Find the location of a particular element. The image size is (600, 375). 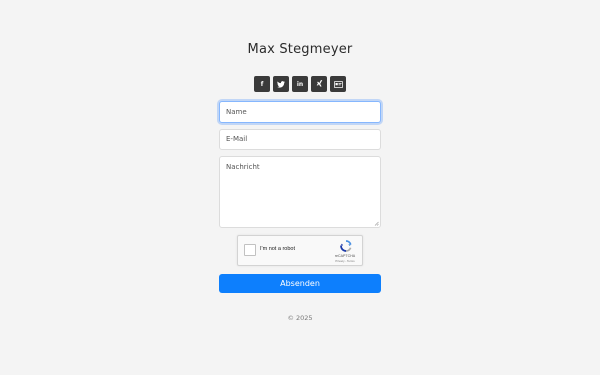

id-card-icon is located at coordinates (338, 84).